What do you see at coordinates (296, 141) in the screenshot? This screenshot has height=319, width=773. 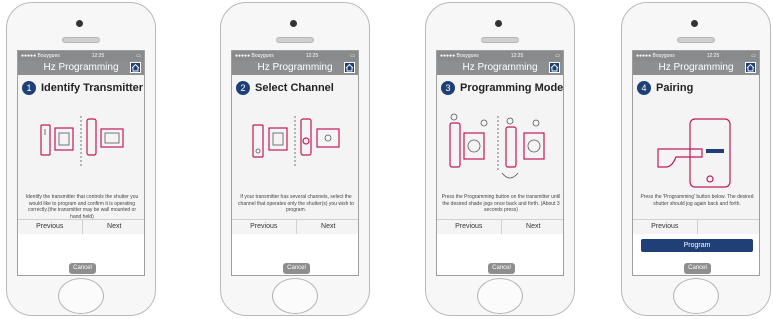 I see `channel-illustration` at bounding box center [296, 141].